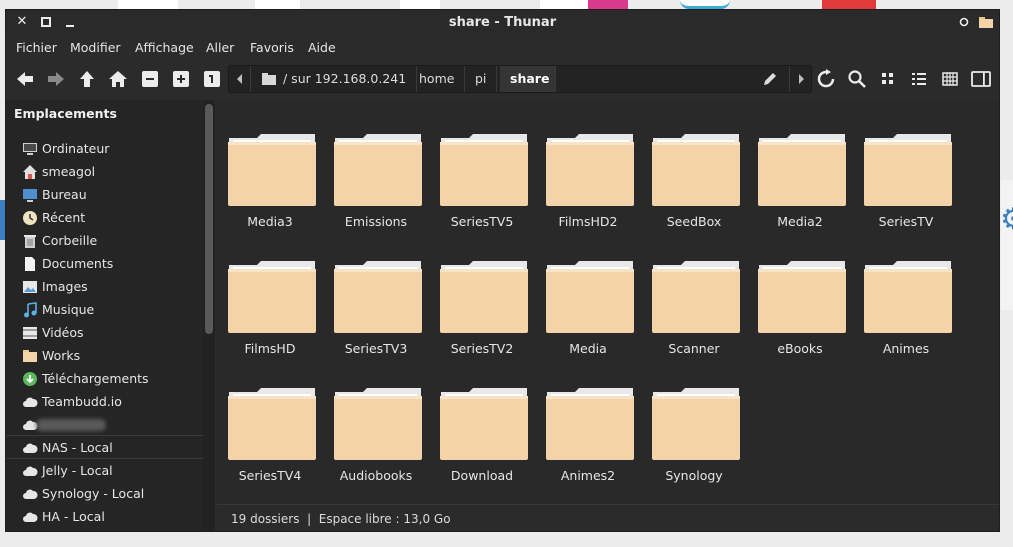 This screenshot has width=1013, height=547. I want to click on path-scroll-right-button, so click(800, 79).